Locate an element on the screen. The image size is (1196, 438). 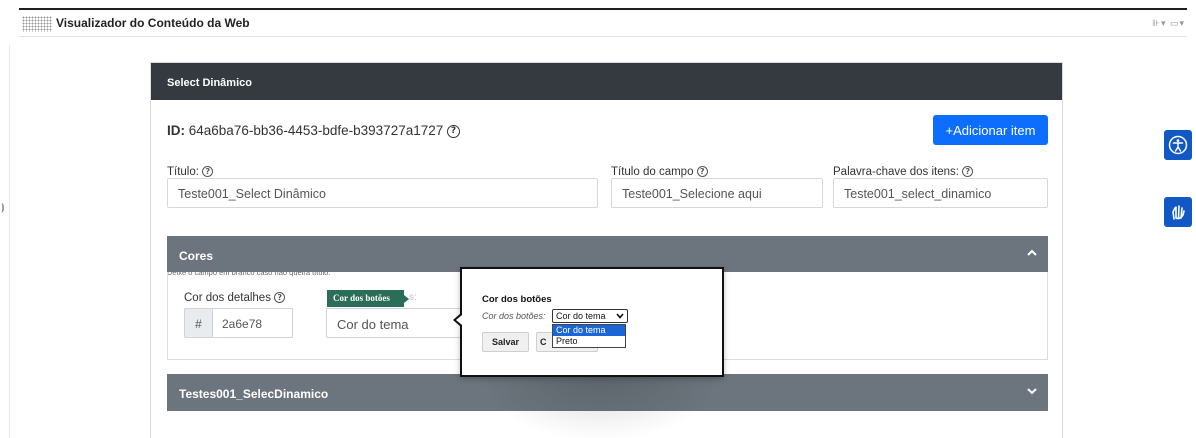
titulo-help-icon: ? is located at coordinates (208, 172).